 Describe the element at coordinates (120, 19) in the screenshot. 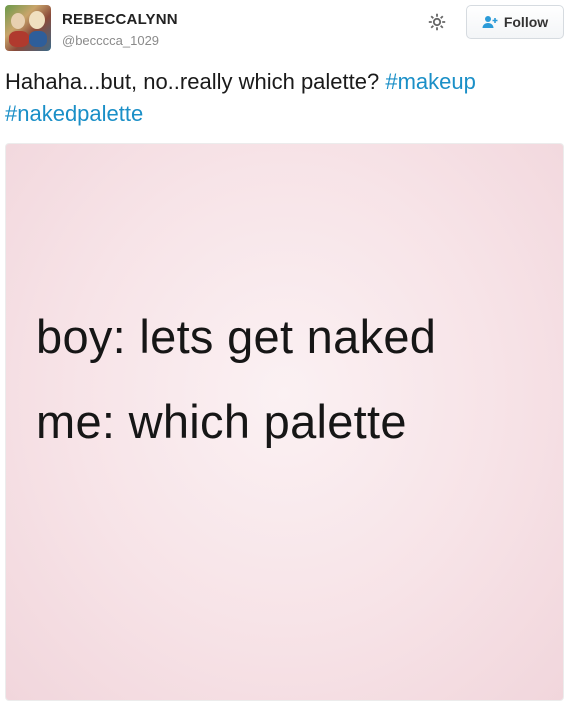

I see `display-name: REBECCALYNN` at that location.